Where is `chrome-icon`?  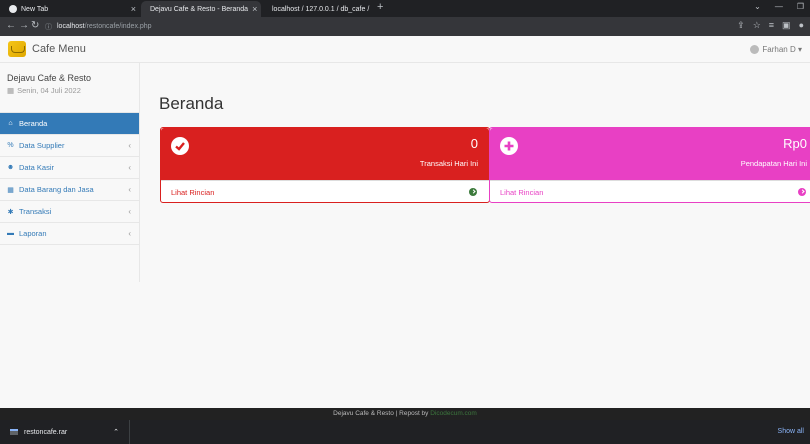 chrome-icon is located at coordinates (13, 9).